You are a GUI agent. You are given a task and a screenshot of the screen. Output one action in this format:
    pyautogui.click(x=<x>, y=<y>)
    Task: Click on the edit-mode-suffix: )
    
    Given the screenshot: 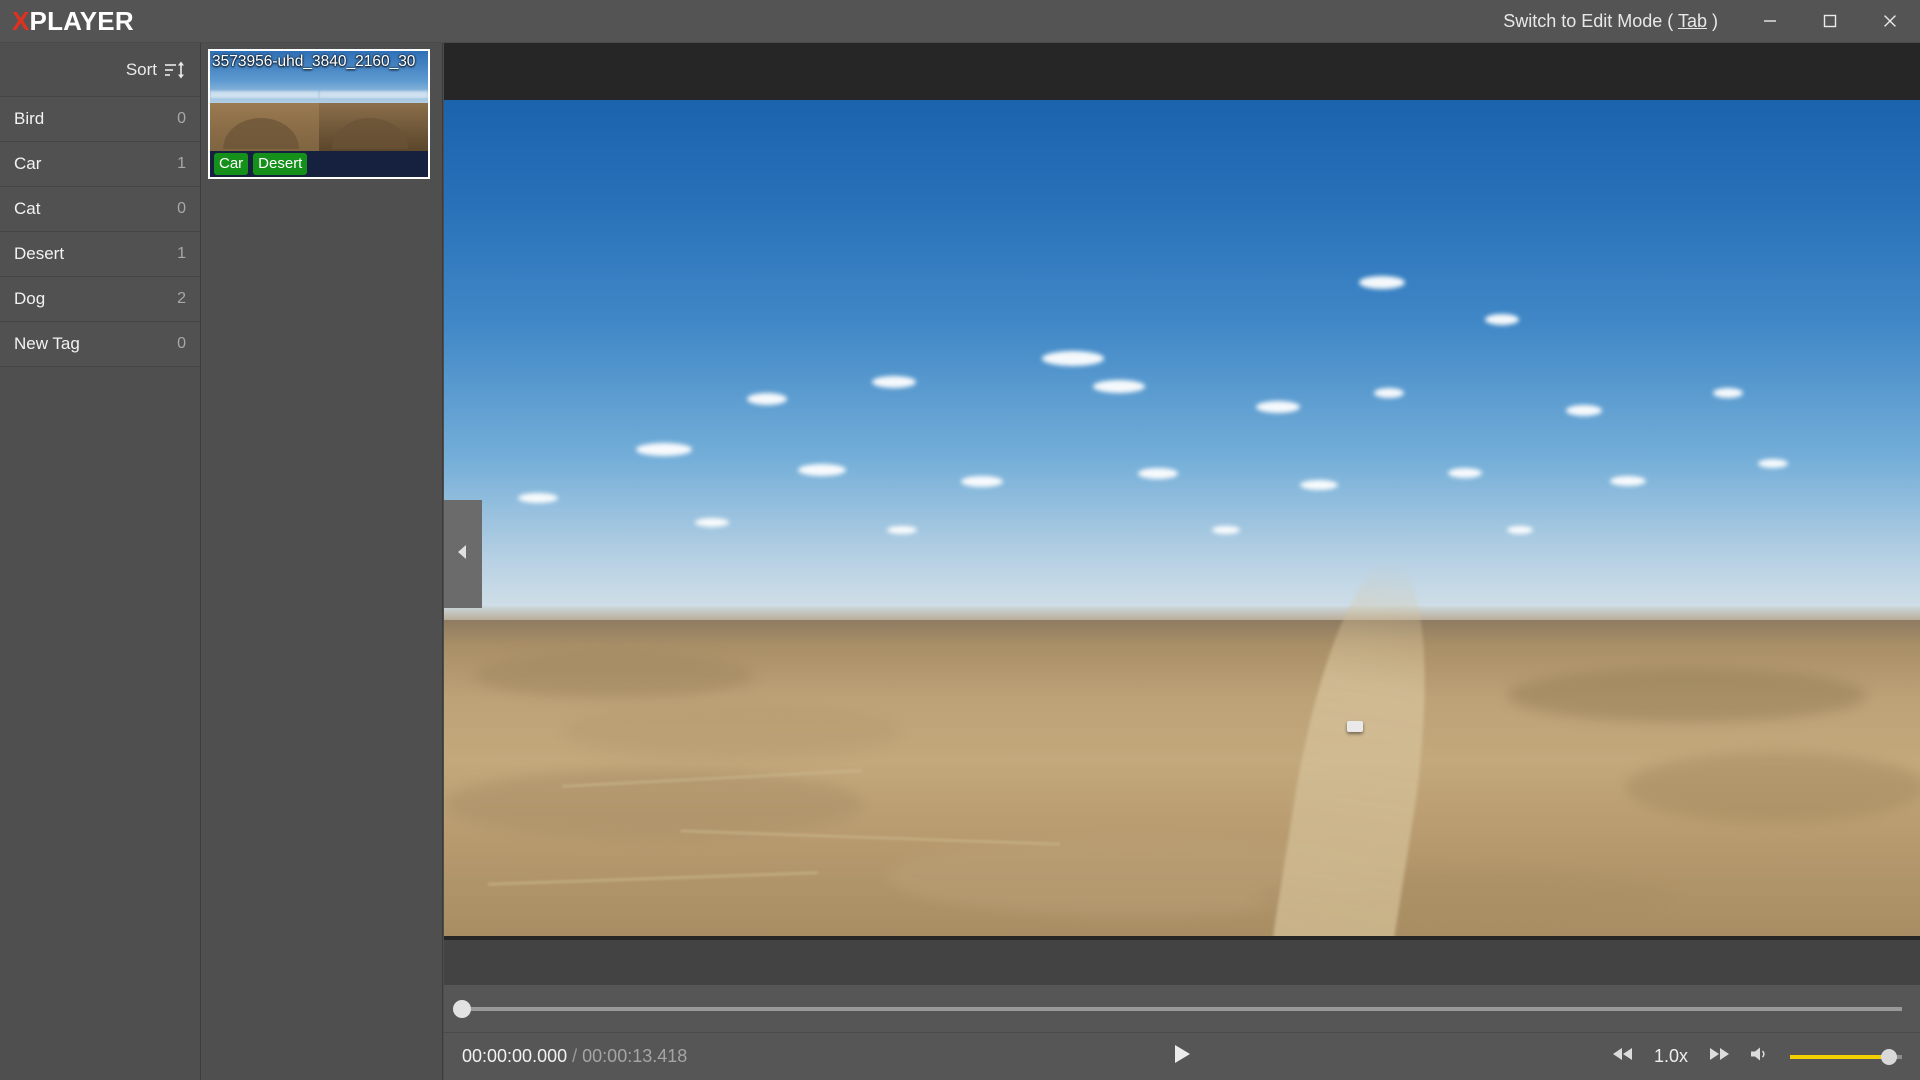 What is the action you would take?
    pyautogui.click(x=1712, y=20)
    